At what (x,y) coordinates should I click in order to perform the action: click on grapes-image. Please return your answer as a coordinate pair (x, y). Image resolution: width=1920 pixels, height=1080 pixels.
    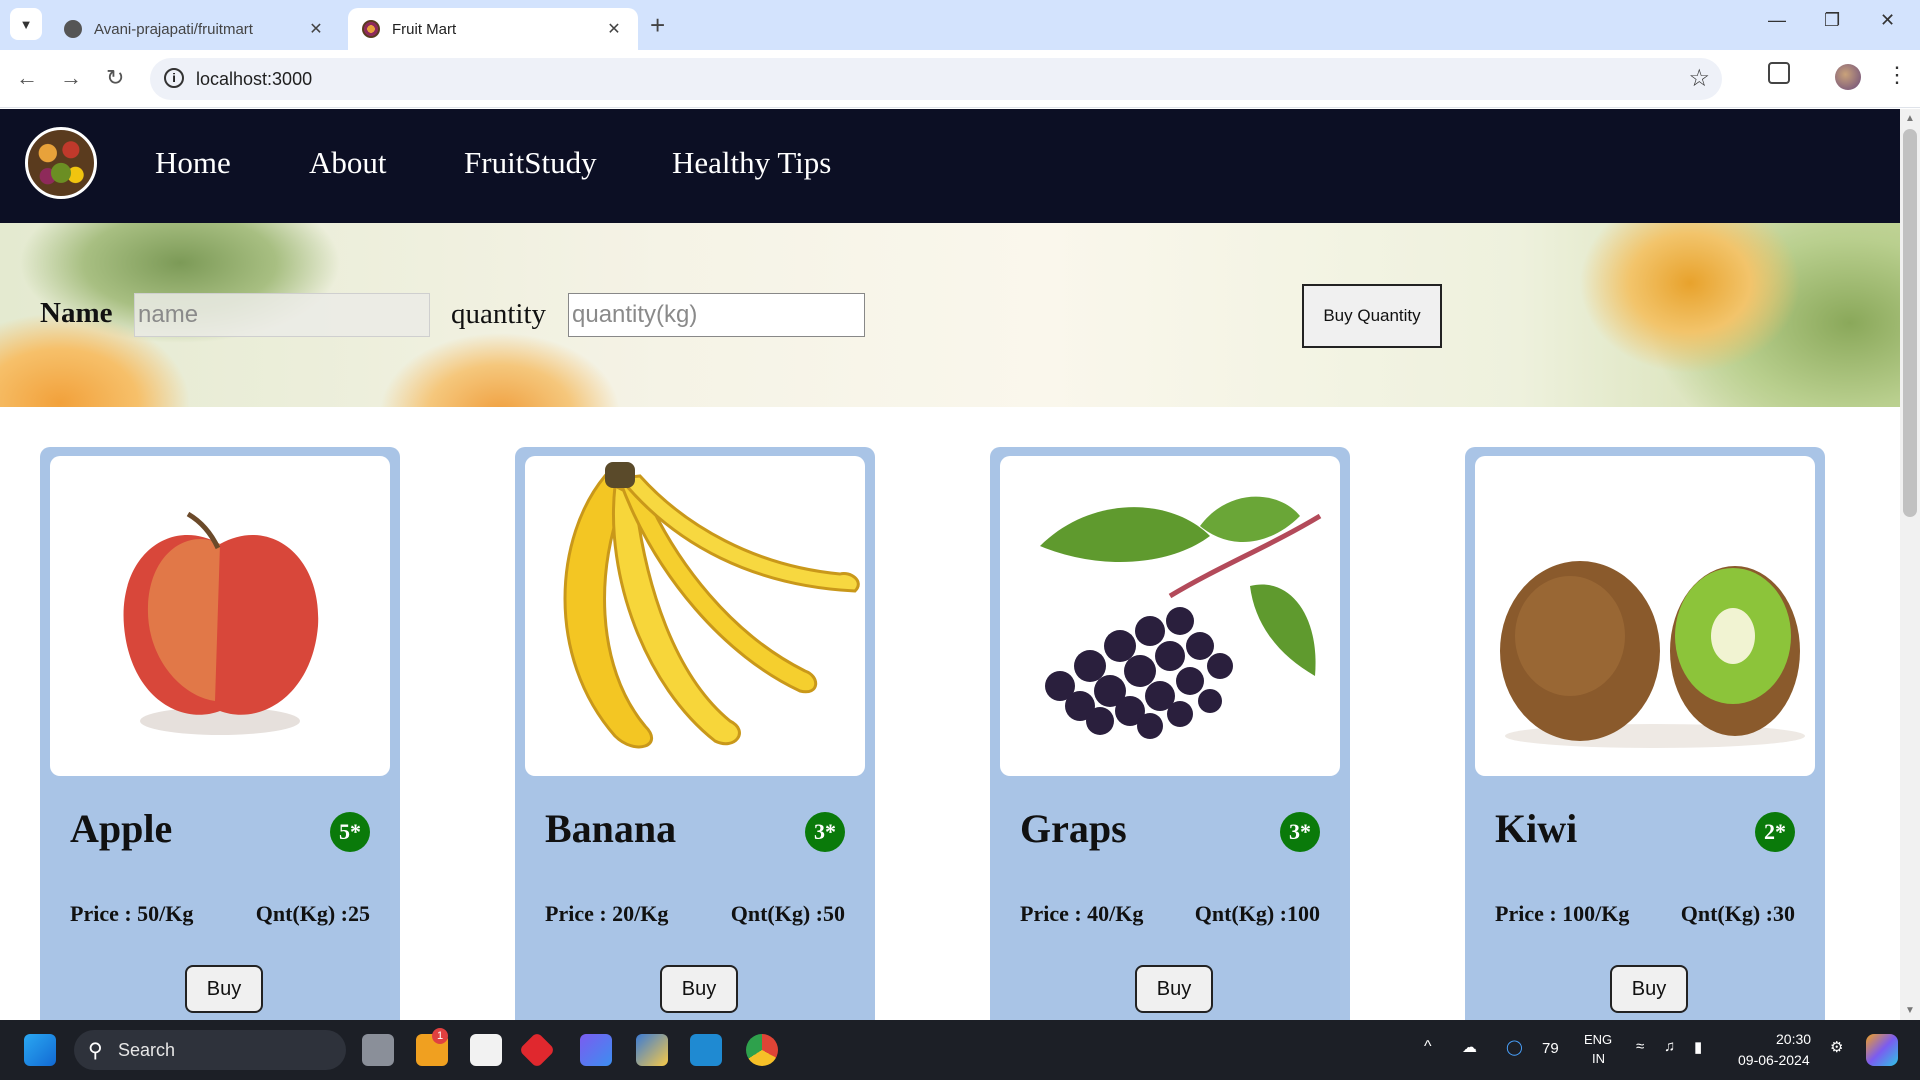
    Looking at the image, I should click on (1170, 616).